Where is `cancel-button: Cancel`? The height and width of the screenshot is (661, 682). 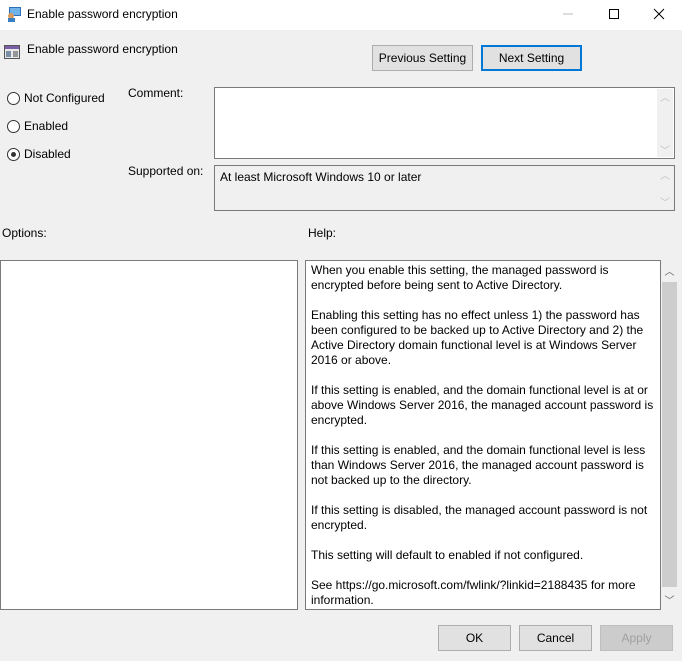
cancel-button: Cancel is located at coordinates (555, 638).